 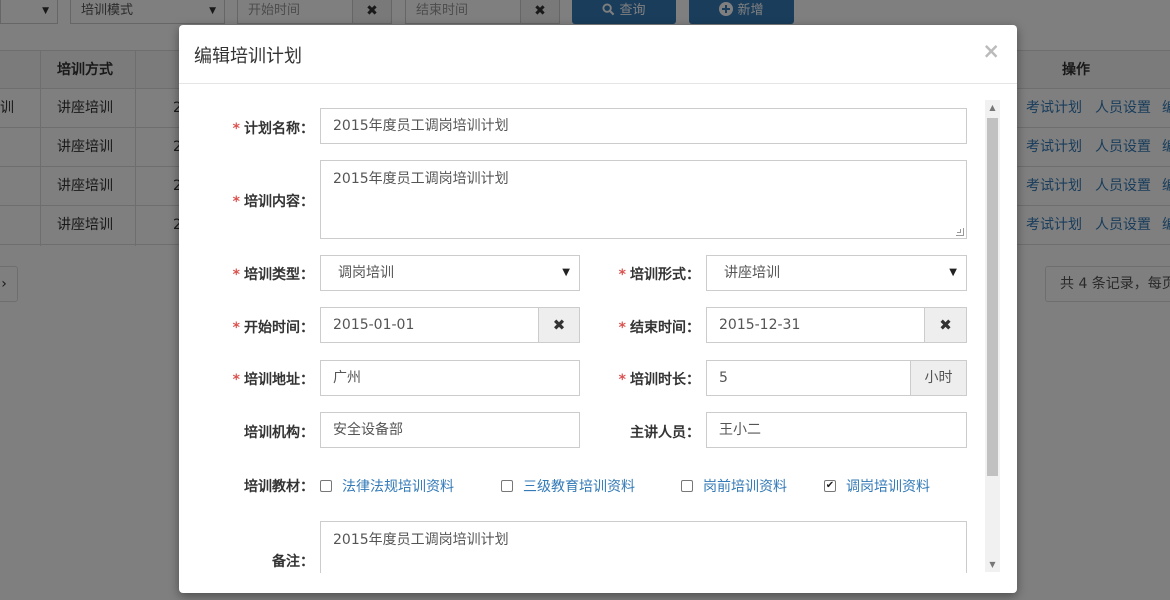 I want to click on start-label: * 开始时间：, so click(x=246, y=327).